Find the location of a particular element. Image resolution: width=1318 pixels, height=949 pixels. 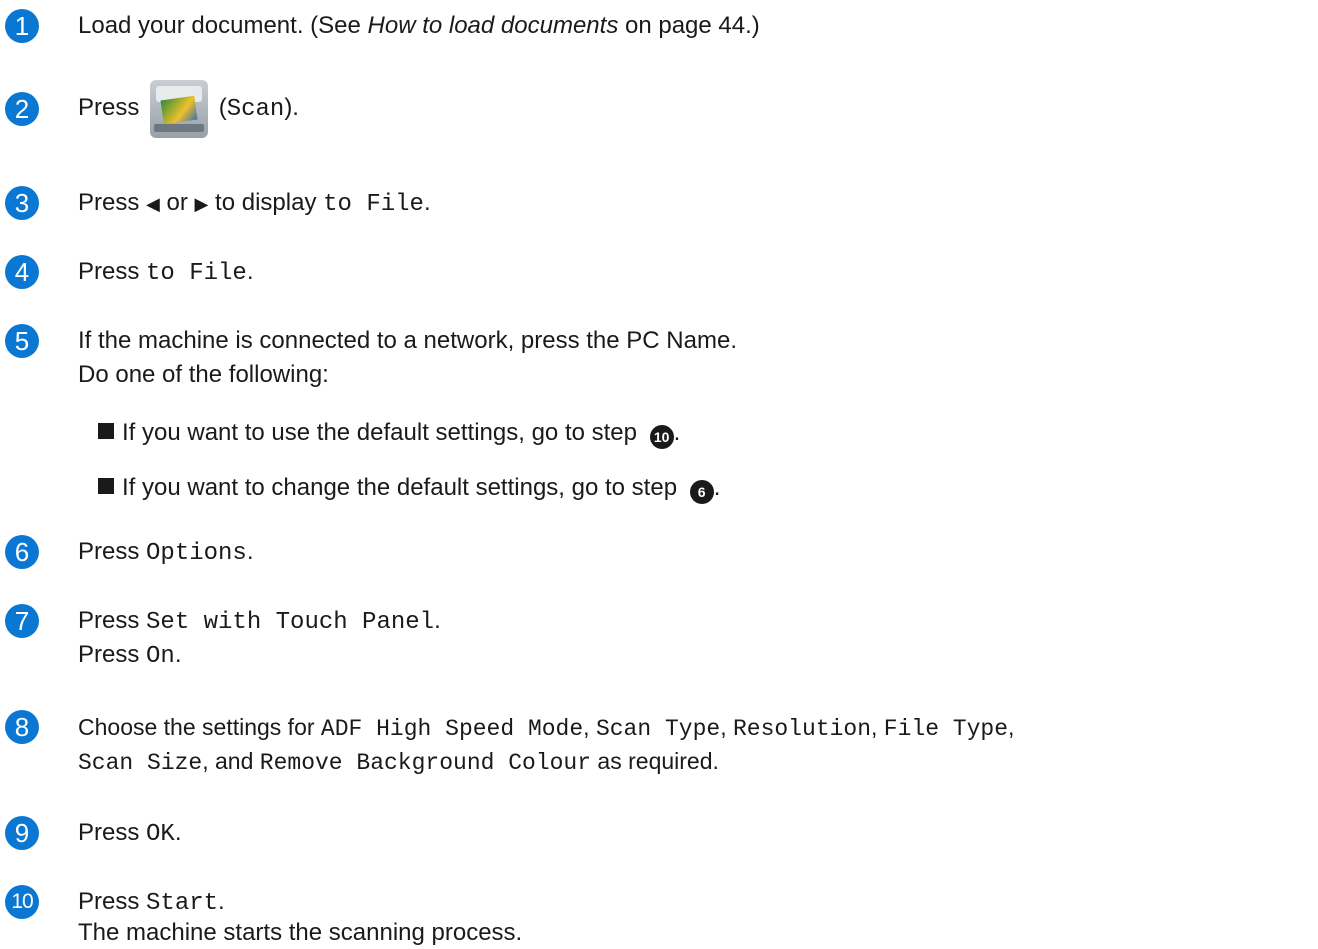

step-number-badge: 9 is located at coordinates (22, 833).